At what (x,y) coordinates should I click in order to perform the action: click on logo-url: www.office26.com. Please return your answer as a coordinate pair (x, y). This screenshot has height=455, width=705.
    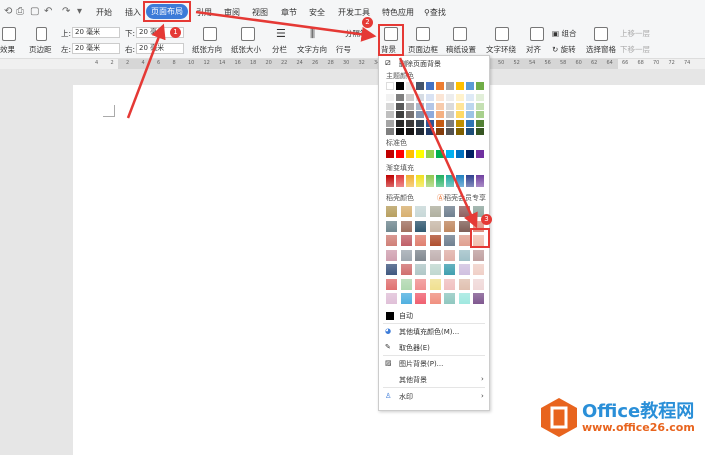
    Looking at the image, I should click on (638, 427).